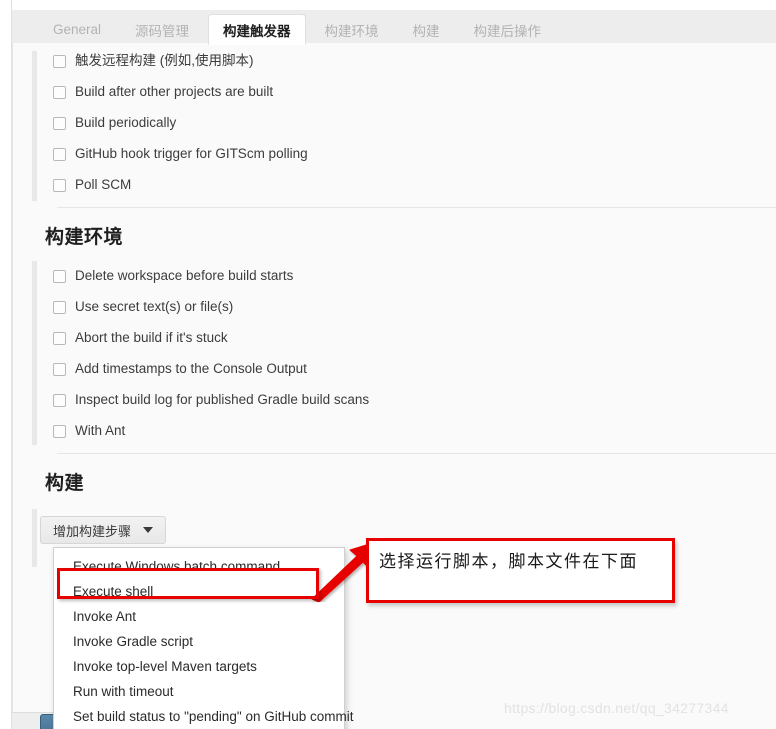 The width and height of the screenshot is (776, 729). What do you see at coordinates (84, 237) in the screenshot?
I see `build-env-section-title: 构建环境` at bounding box center [84, 237].